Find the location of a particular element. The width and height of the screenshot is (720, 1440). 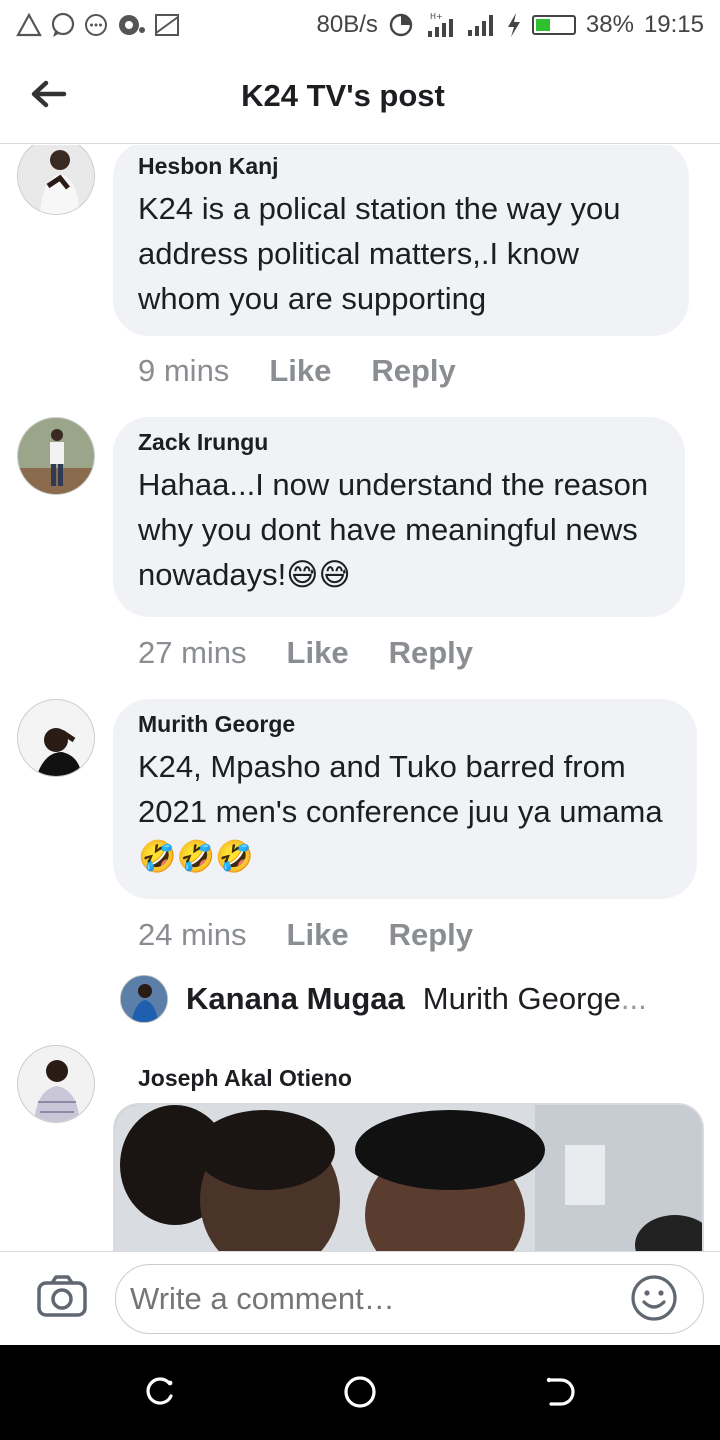

battery-percent: 38% is located at coordinates (609, 24).